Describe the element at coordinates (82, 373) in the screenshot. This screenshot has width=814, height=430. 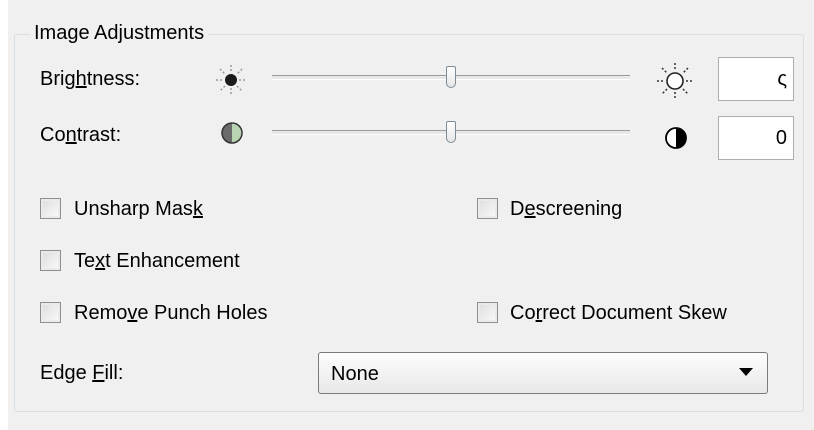
I see `edge-fill-label: Edge Fill:` at that location.